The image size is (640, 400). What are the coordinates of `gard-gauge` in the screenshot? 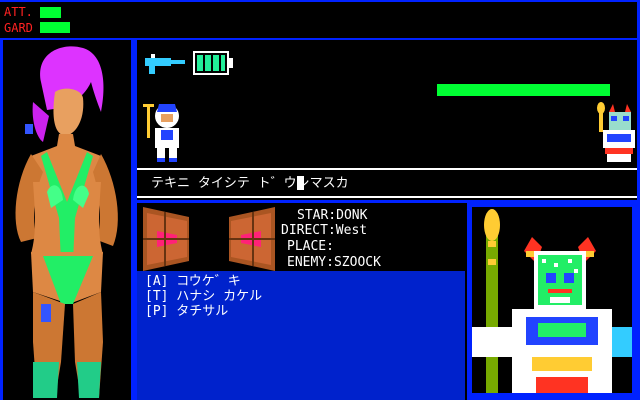 It's located at (55, 27).